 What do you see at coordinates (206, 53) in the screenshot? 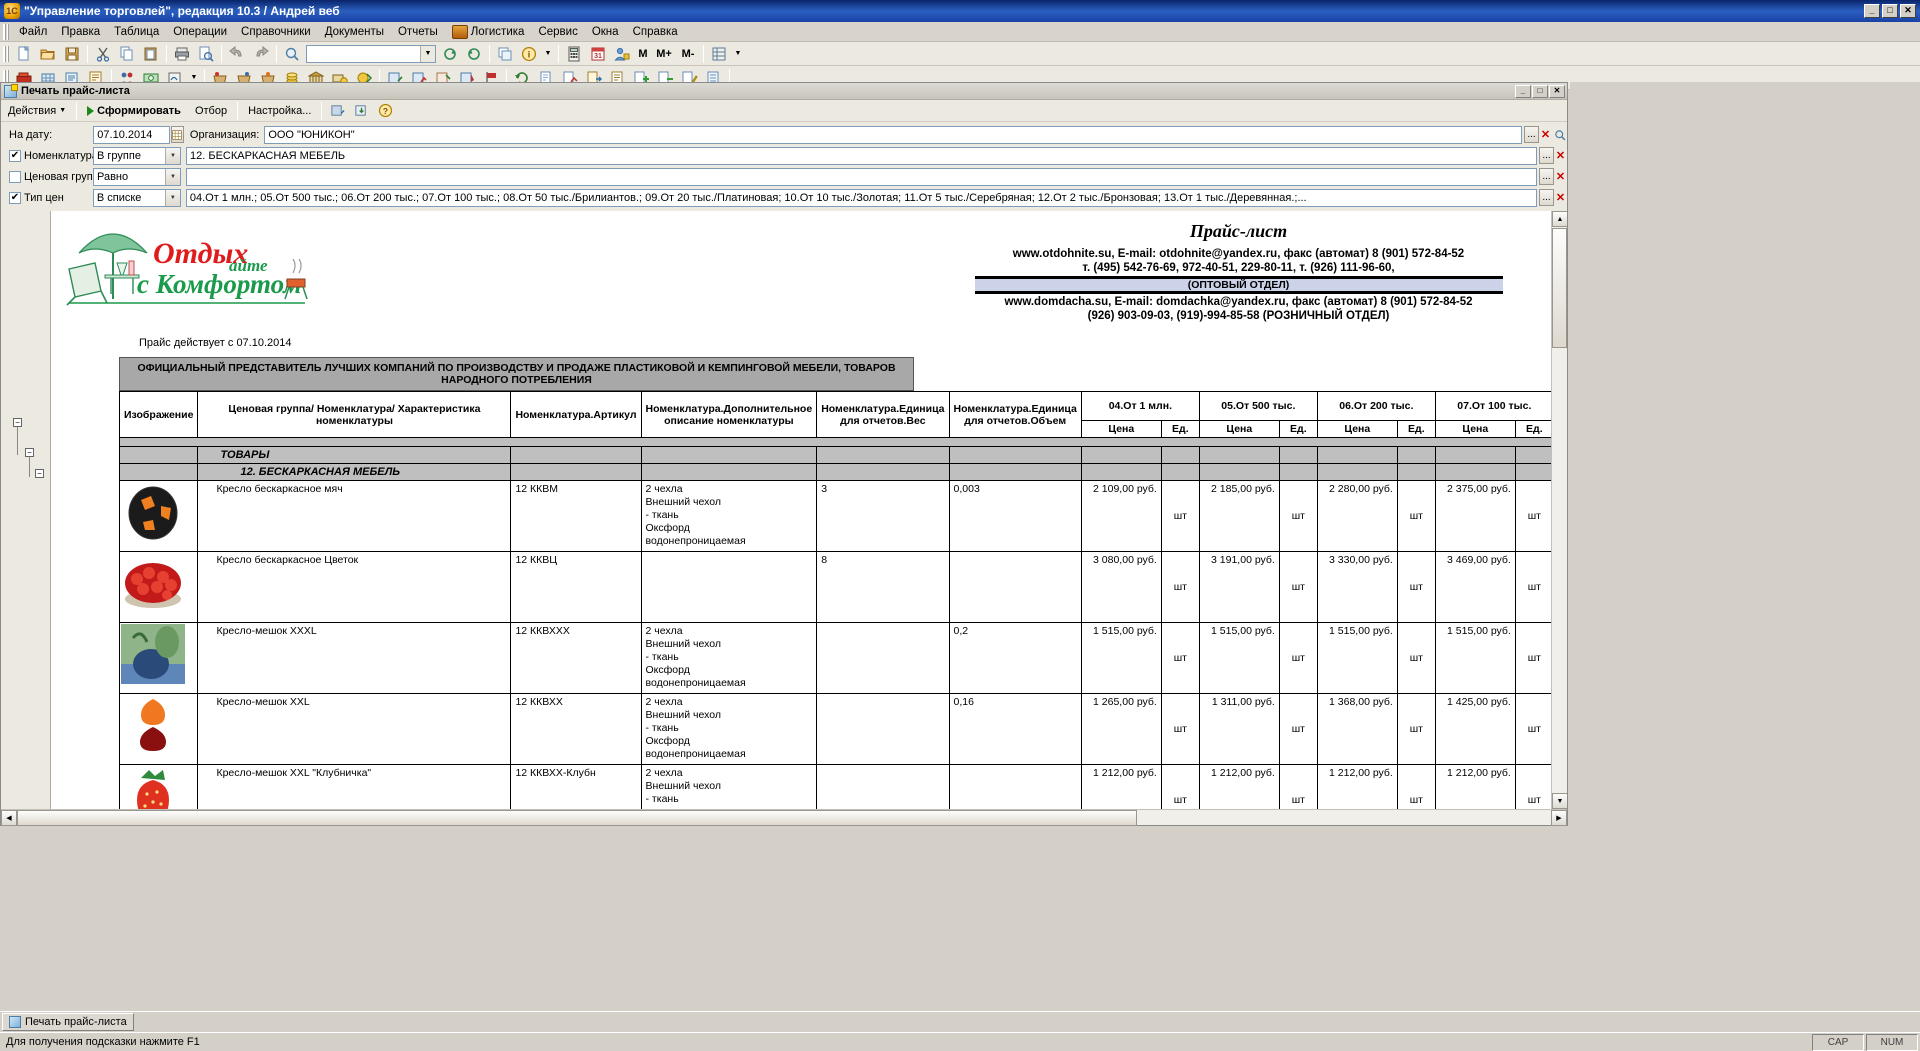
I see `print-preview-icon` at bounding box center [206, 53].